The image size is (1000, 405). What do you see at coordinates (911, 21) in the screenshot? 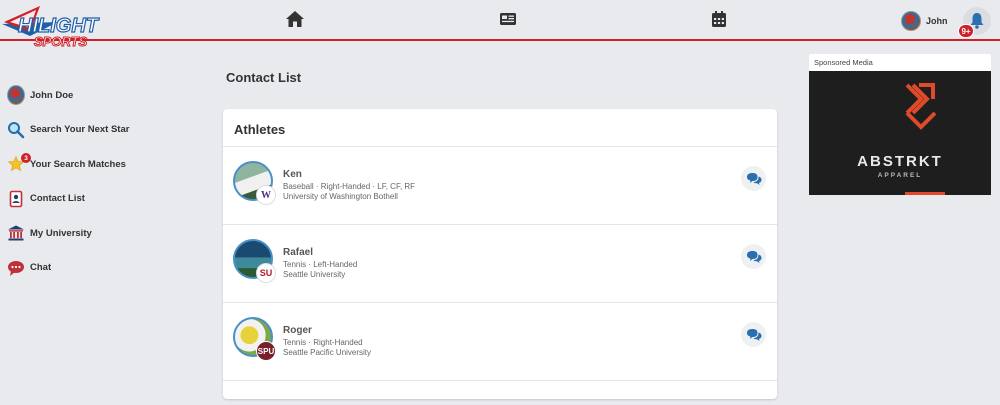
I see `user-avatar` at bounding box center [911, 21].